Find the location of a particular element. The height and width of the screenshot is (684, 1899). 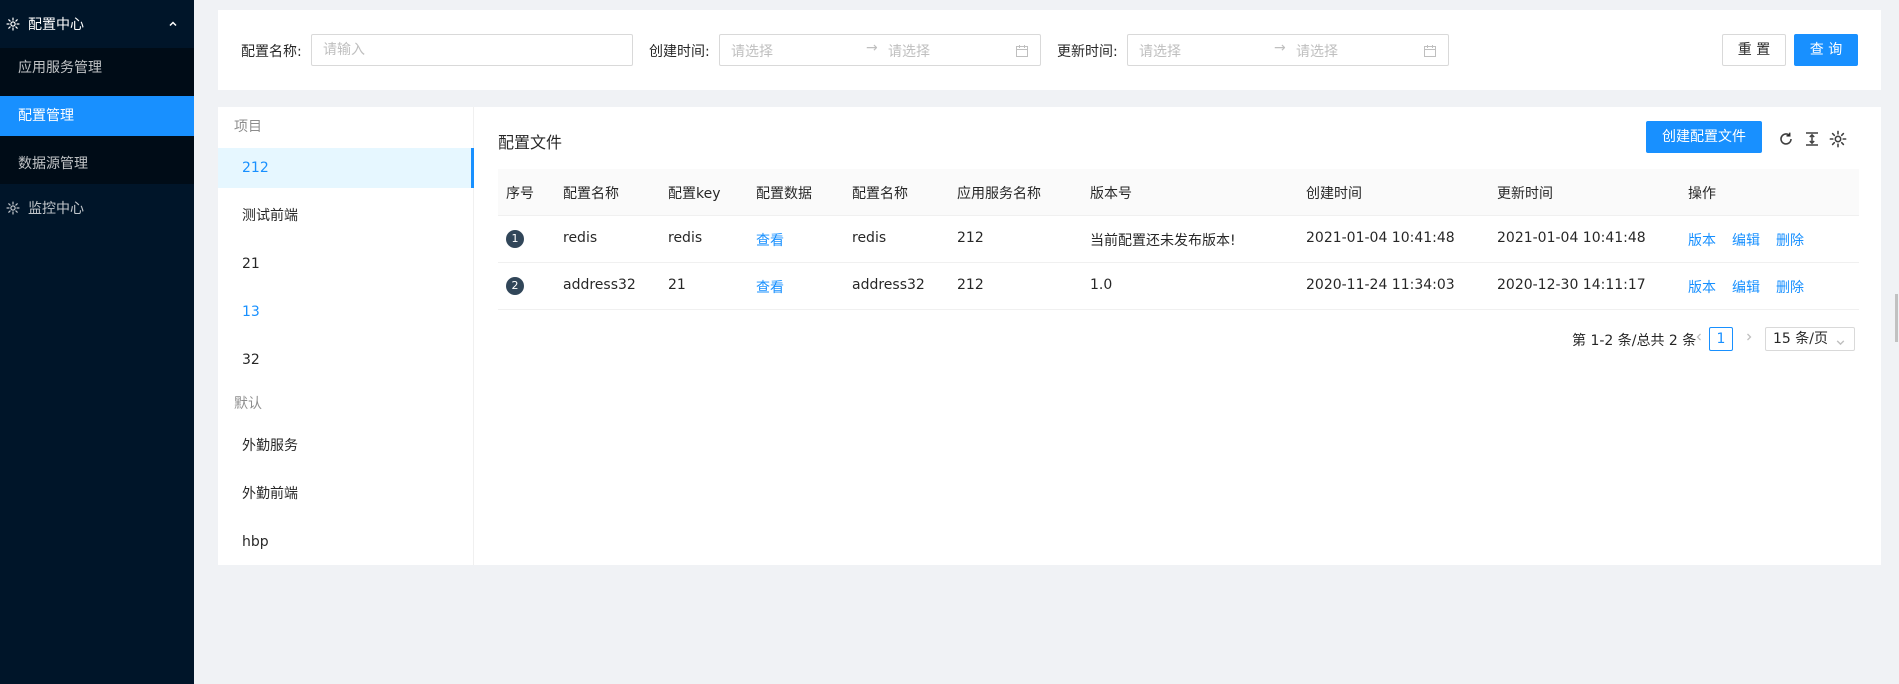

menu-monitor-center-label: 监控中心 is located at coordinates (56, 209).